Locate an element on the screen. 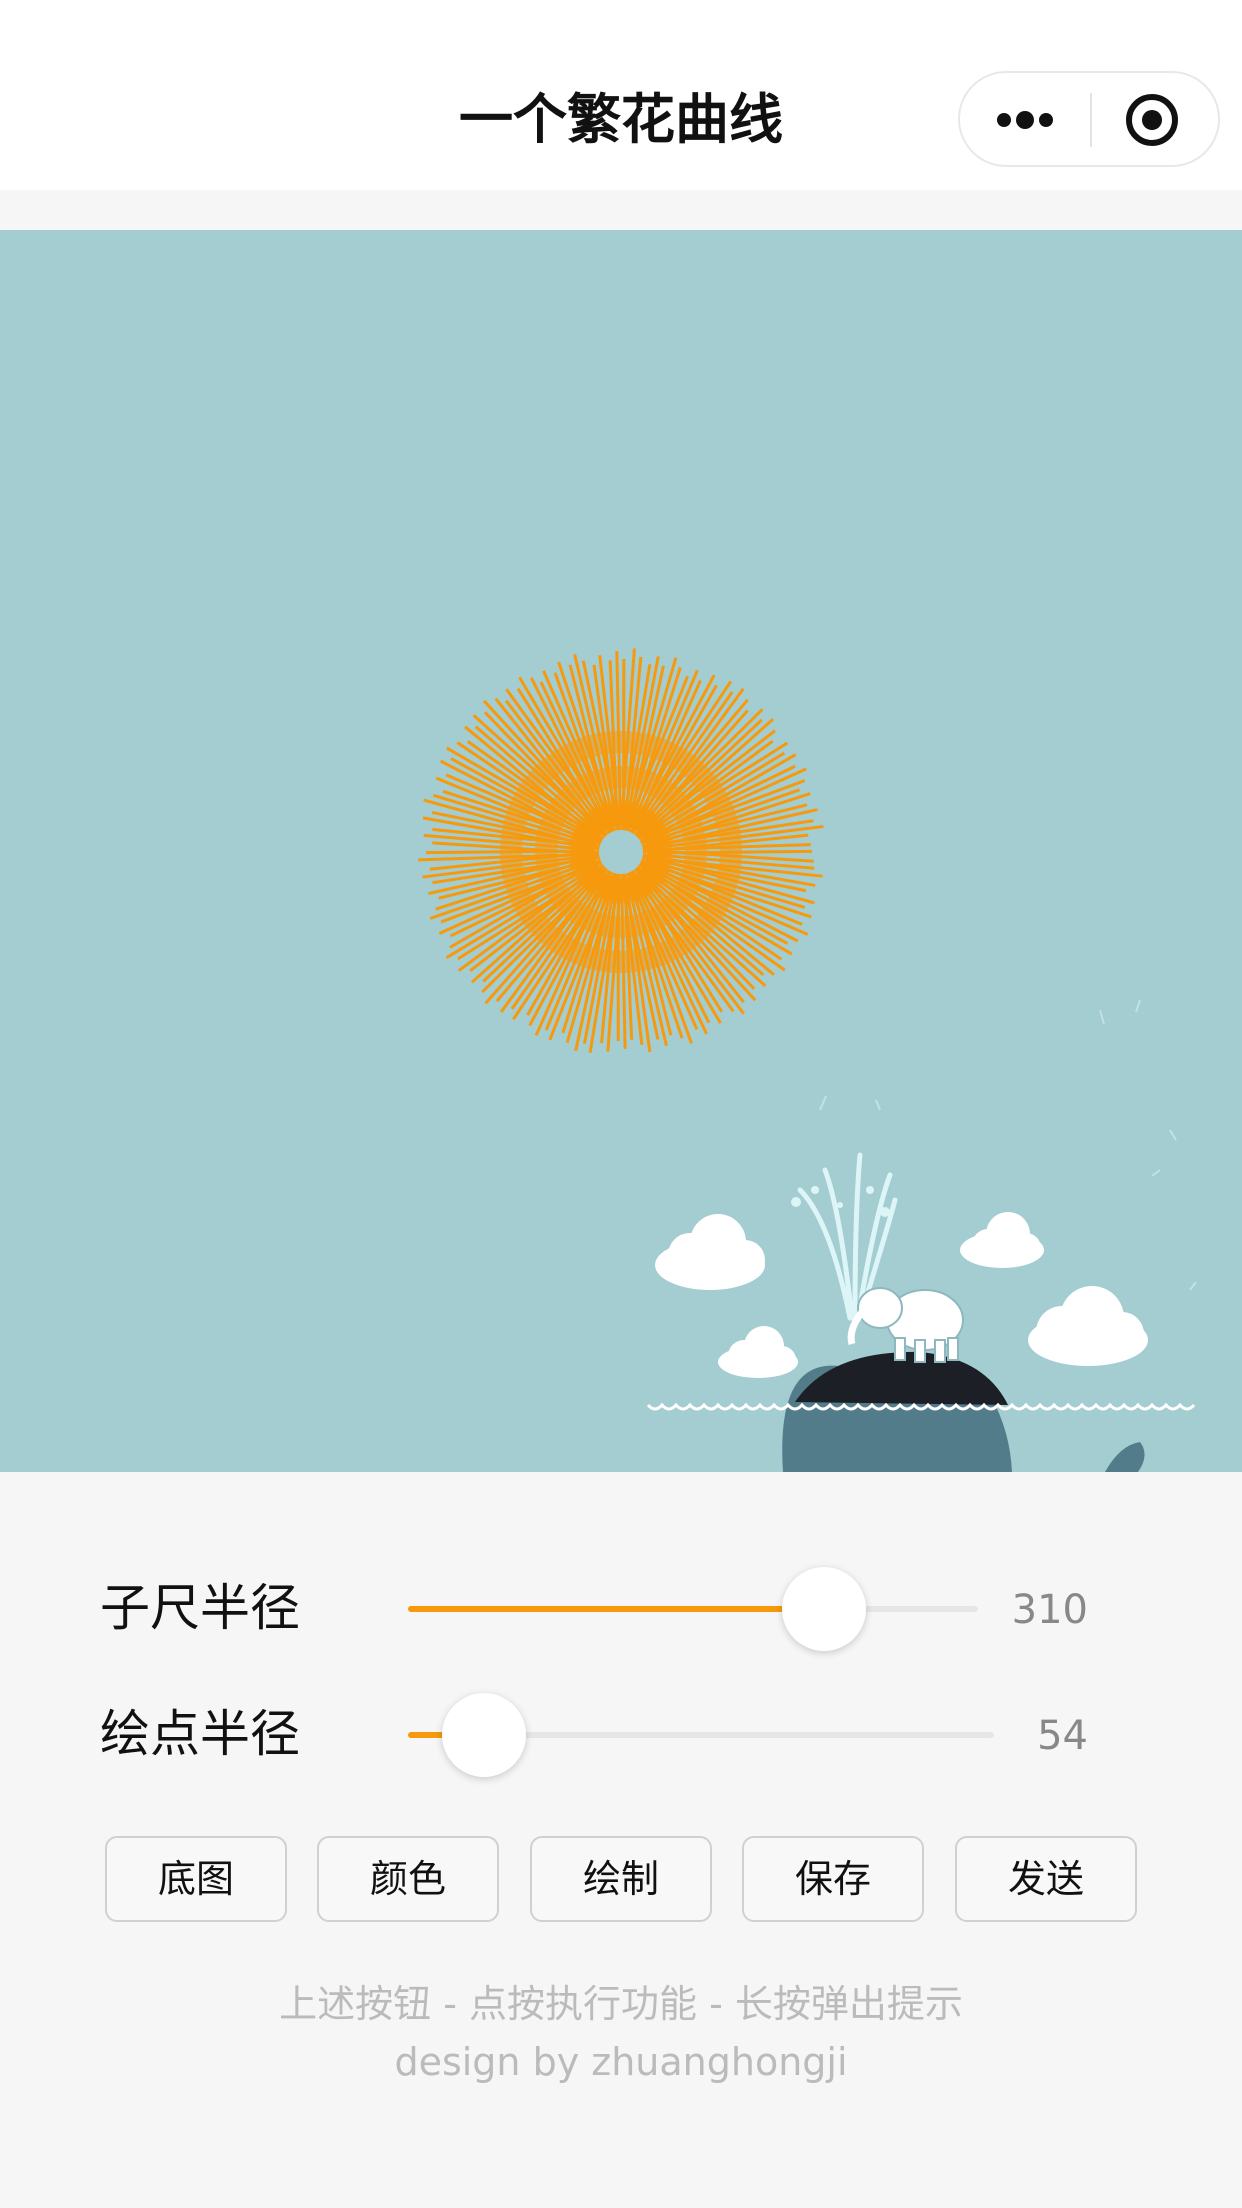 This screenshot has width=1242, height=2208. slider-label: 子尺半径 is located at coordinates (200, 1608).